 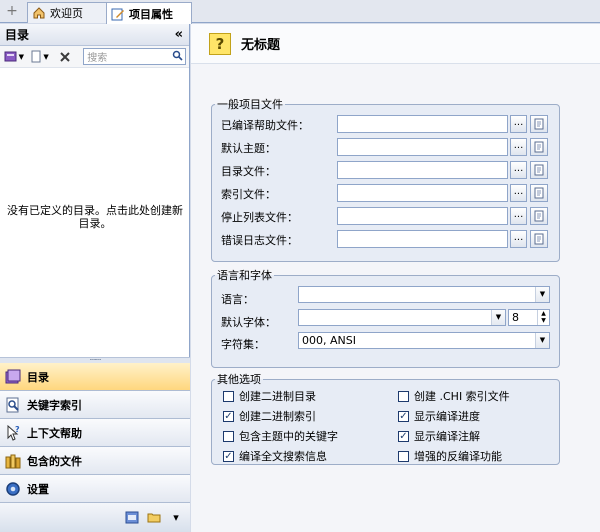 What do you see at coordinates (54, 405) in the screenshot?
I see `nav-index-label: 关键字索引` at bounding box center [54, 405].